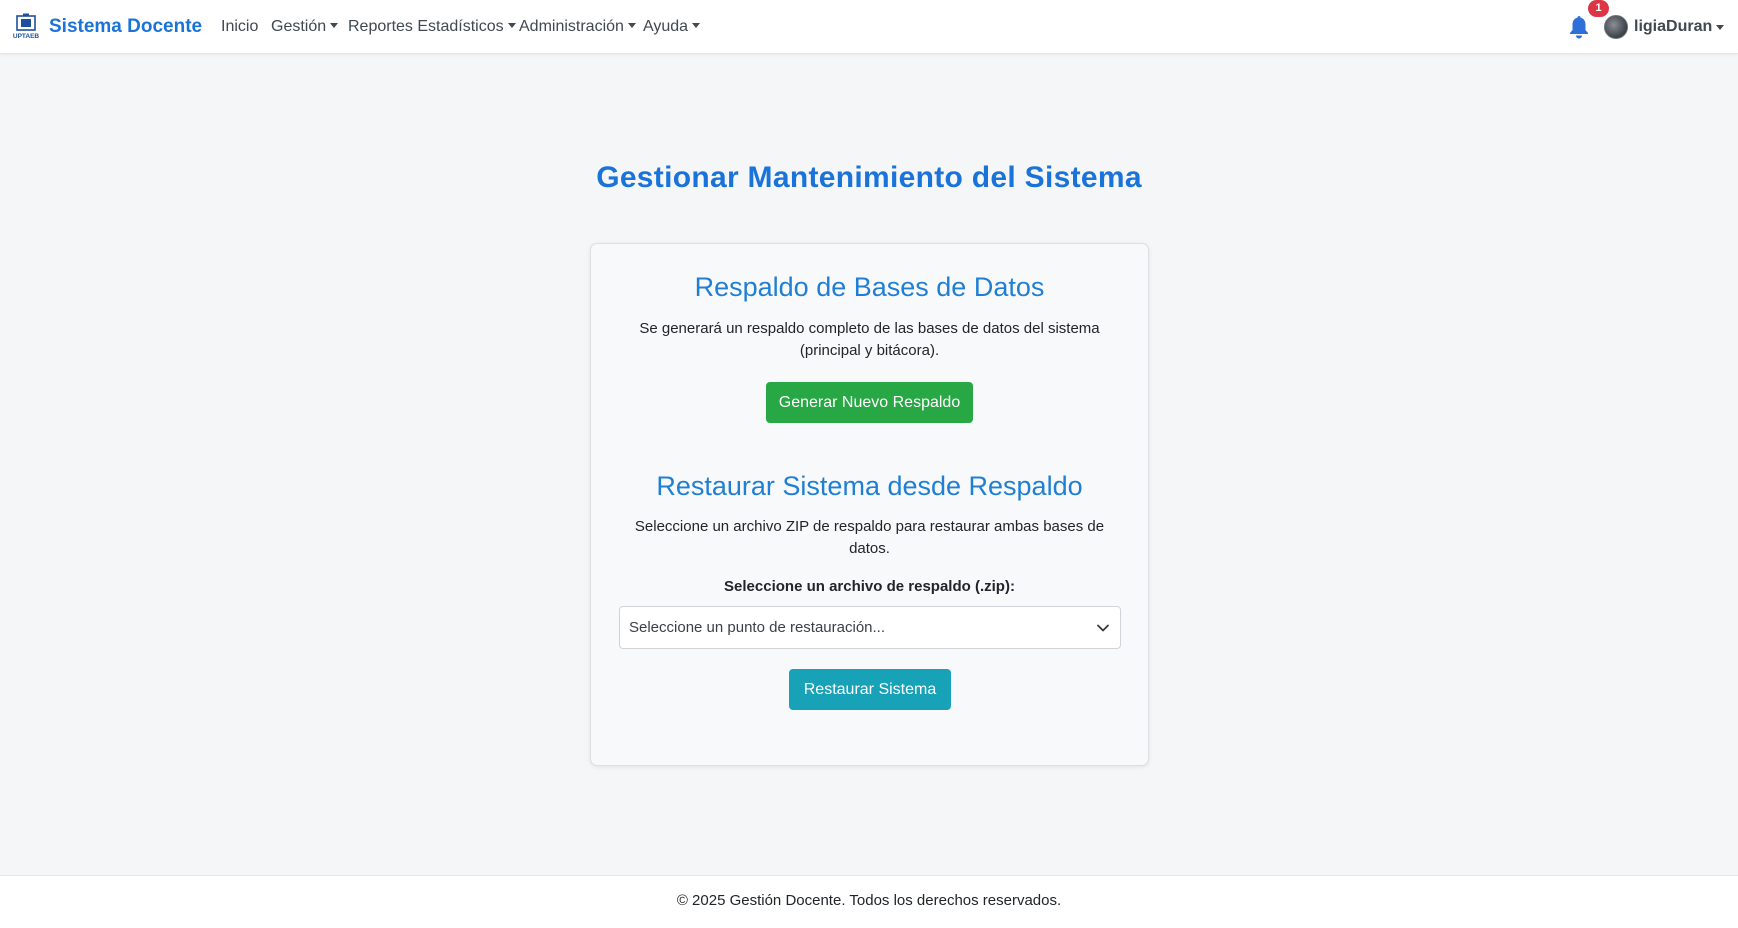  Describe the element at coordinates (126, 26) in the screenshot. I see `brand-name: Sistema Docente` at that location.